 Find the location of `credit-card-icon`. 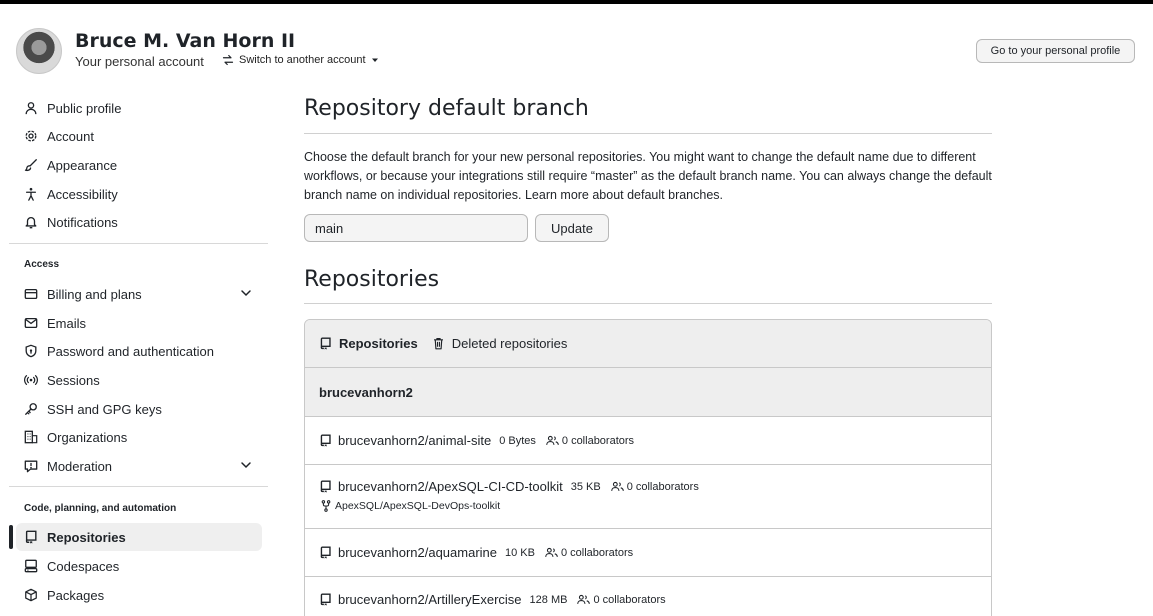

credit-card-icon is located at coordinates (31, 294).